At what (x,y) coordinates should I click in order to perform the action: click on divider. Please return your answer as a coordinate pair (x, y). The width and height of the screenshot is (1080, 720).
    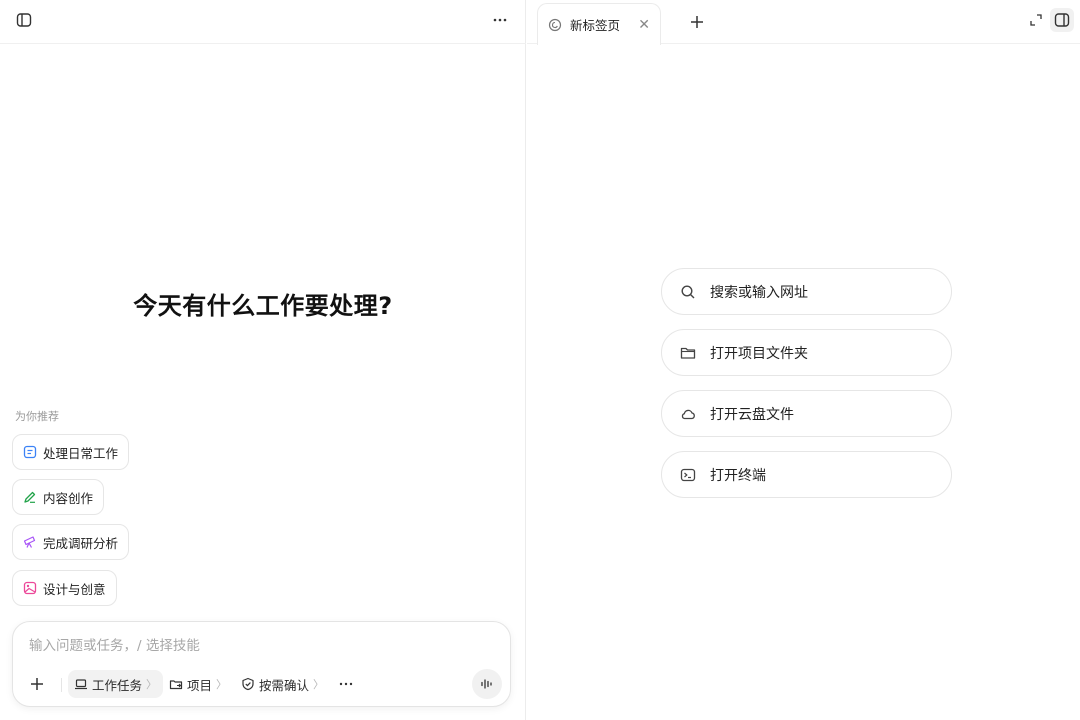
    Looking at the image, I should click on (61, 685).